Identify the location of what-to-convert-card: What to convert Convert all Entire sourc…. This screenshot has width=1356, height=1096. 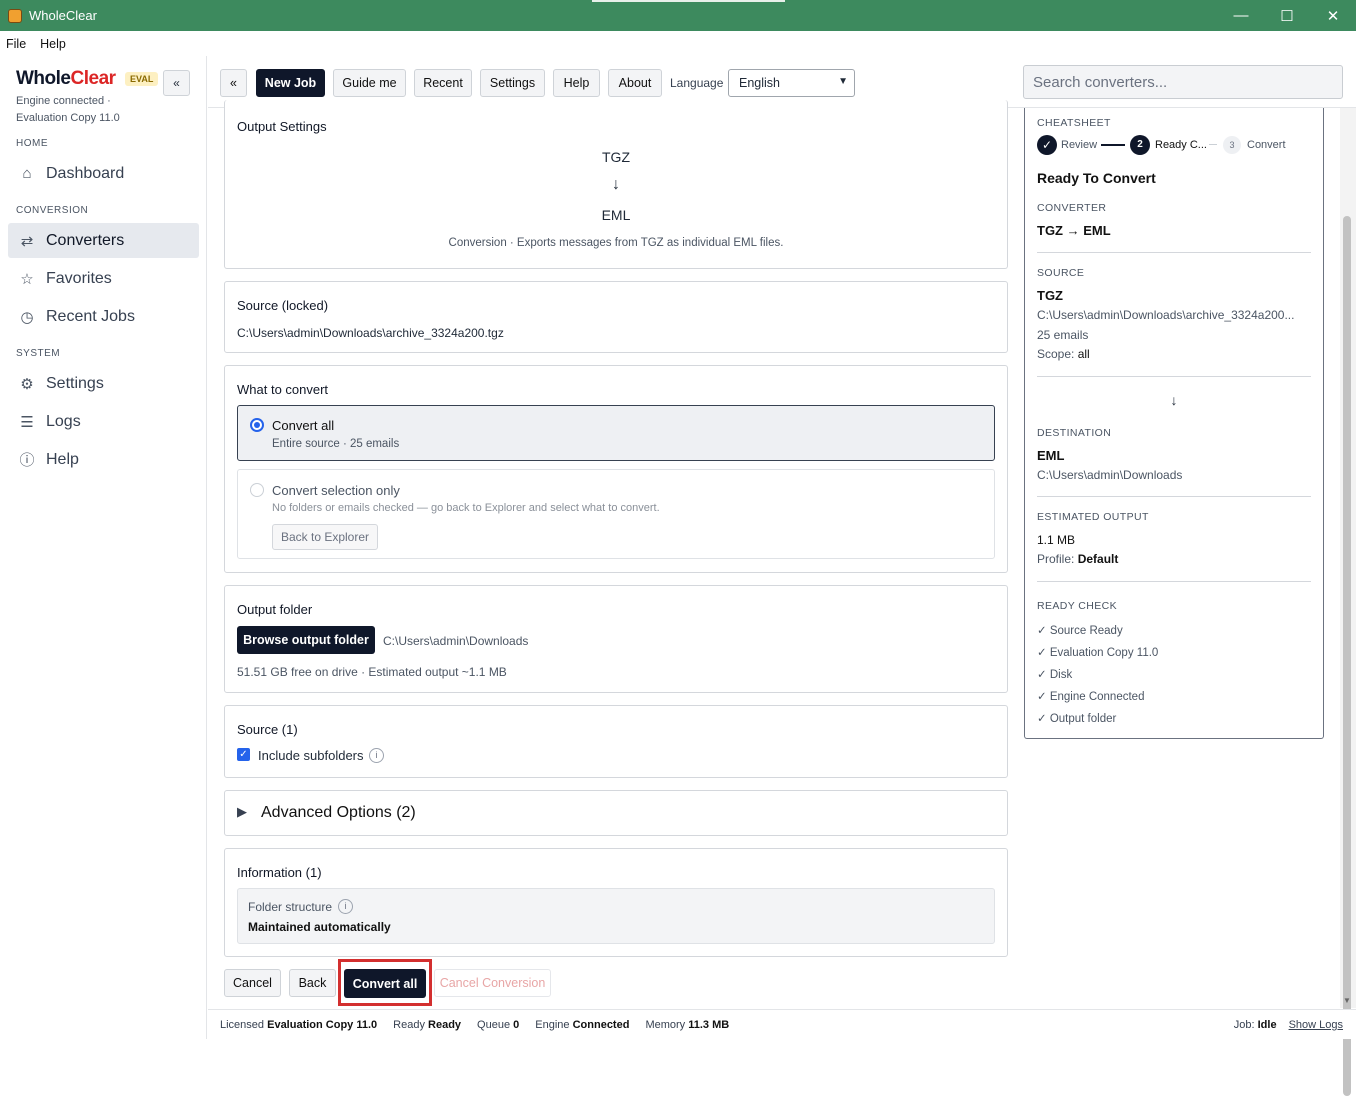
(616, 469).